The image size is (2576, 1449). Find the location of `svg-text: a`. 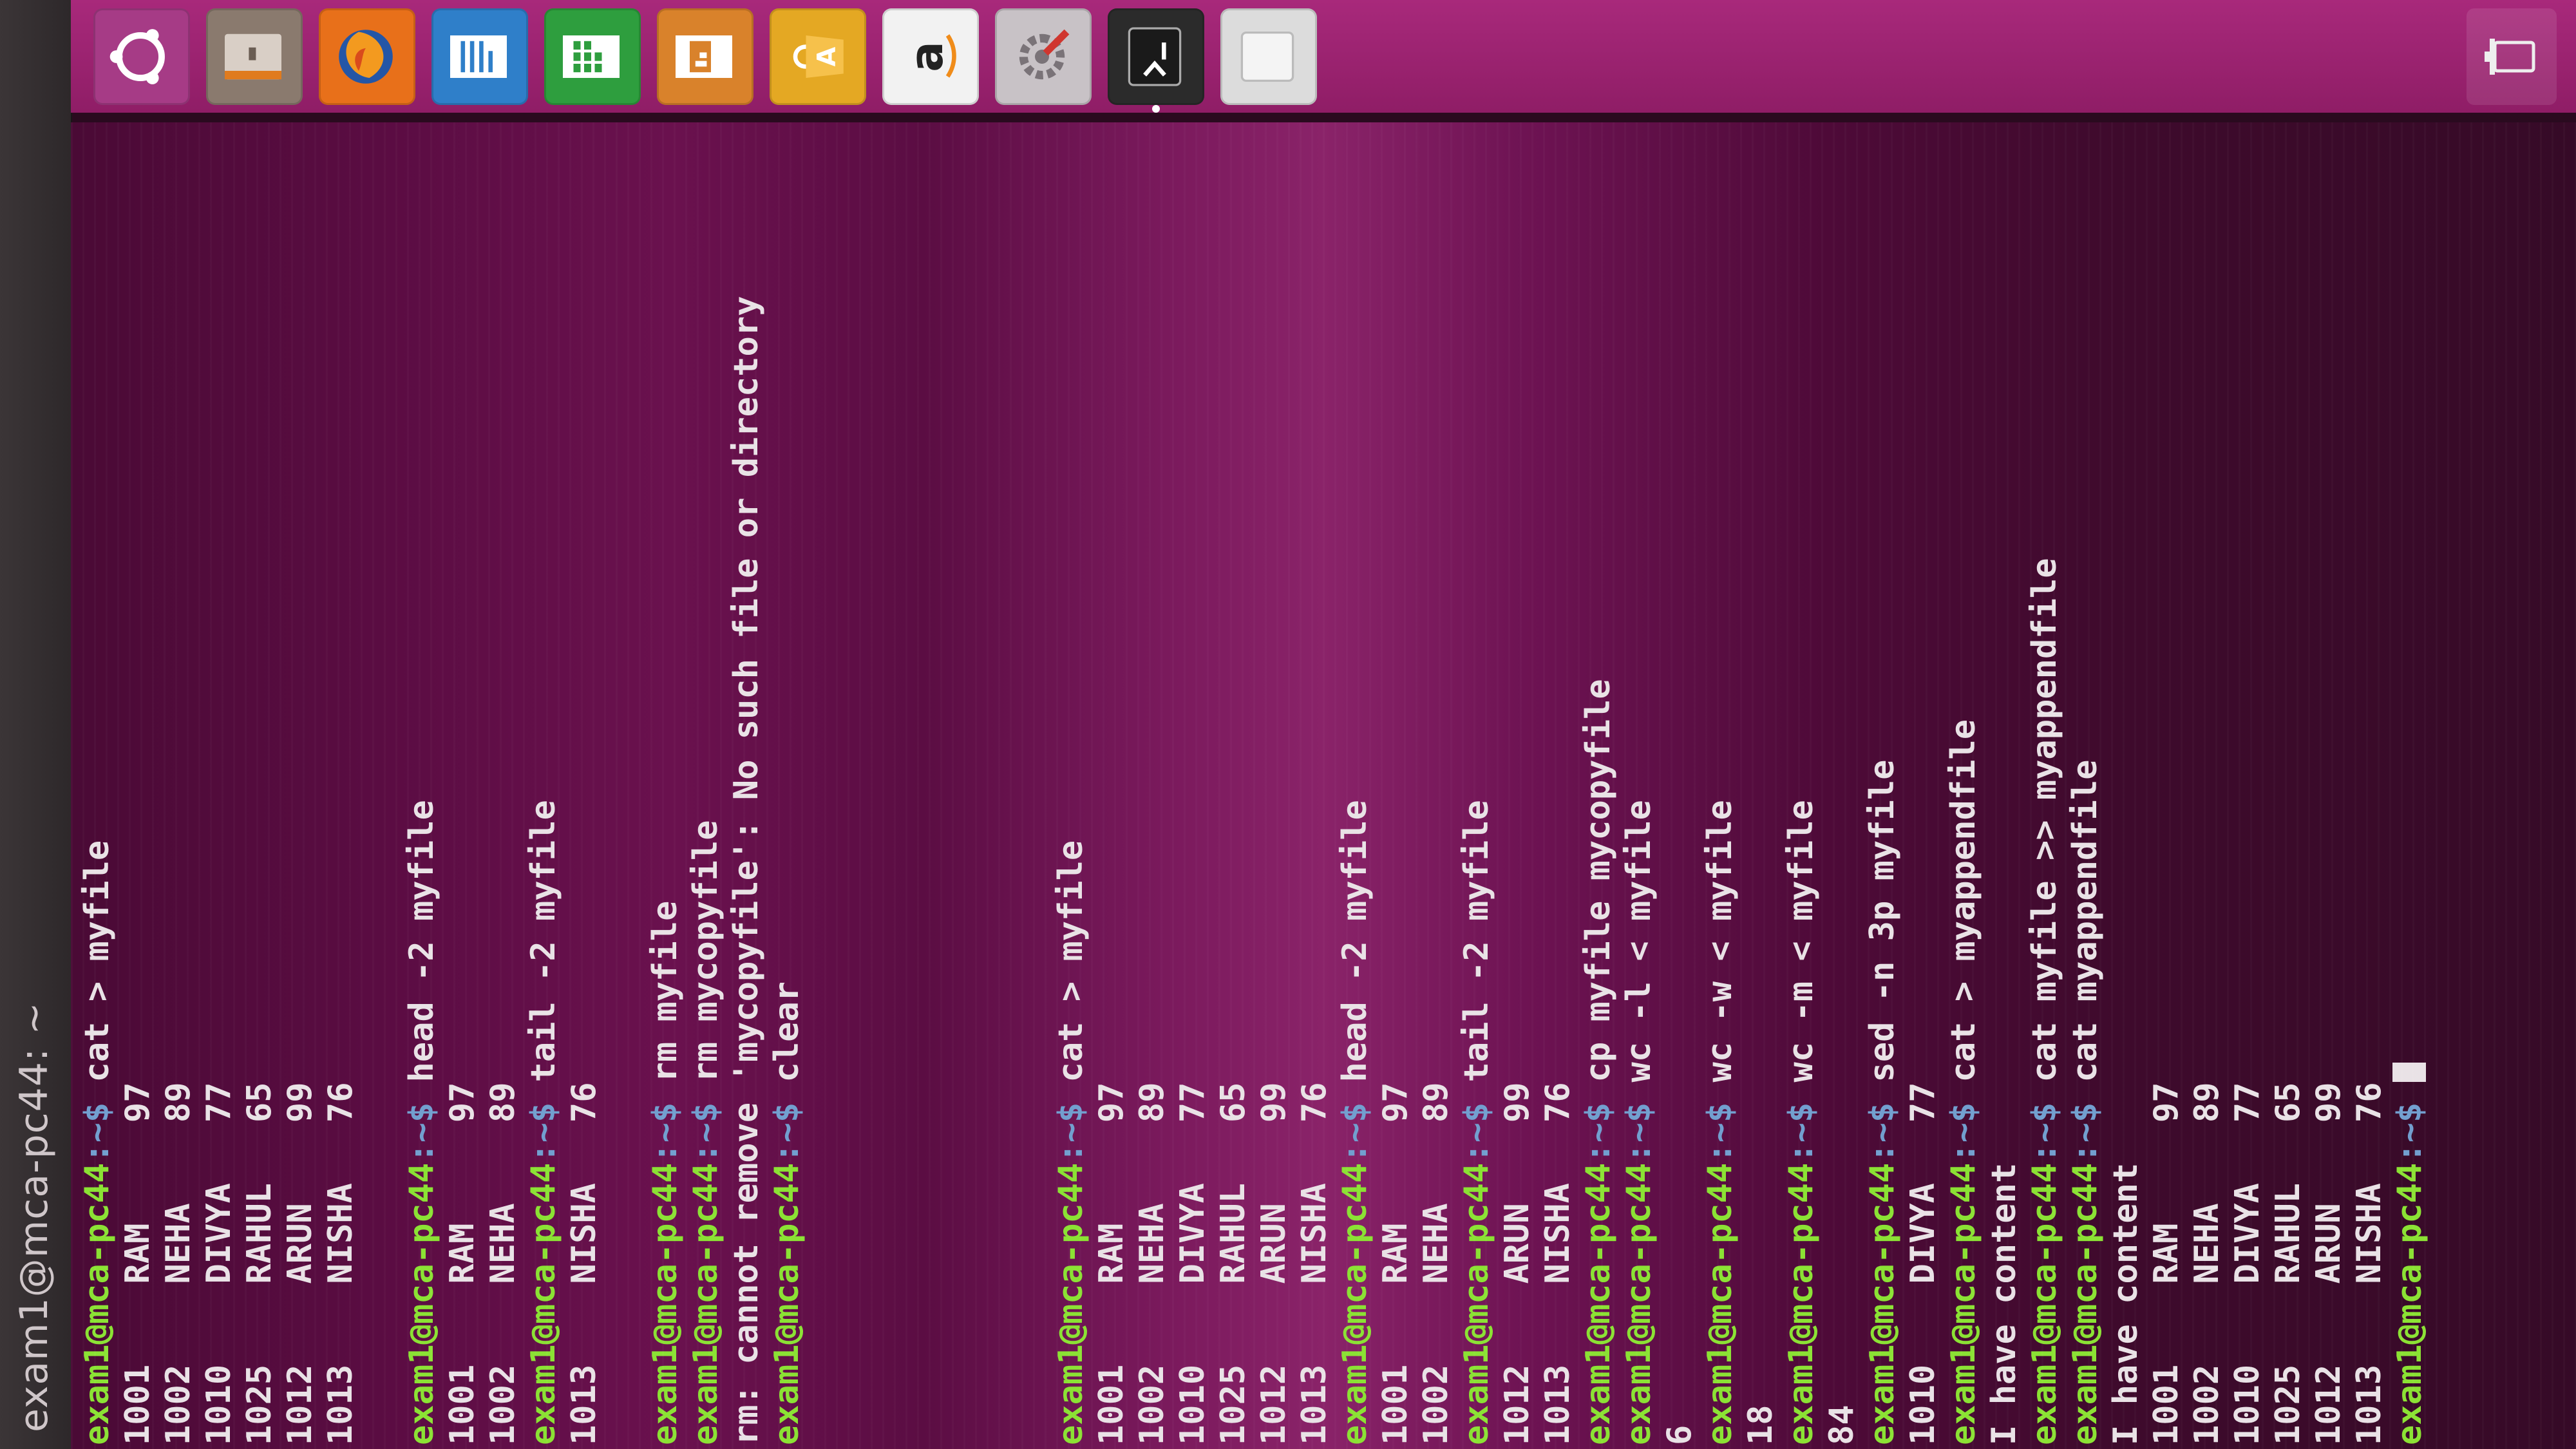

svg-text: a is located at coordinates (926, 56).